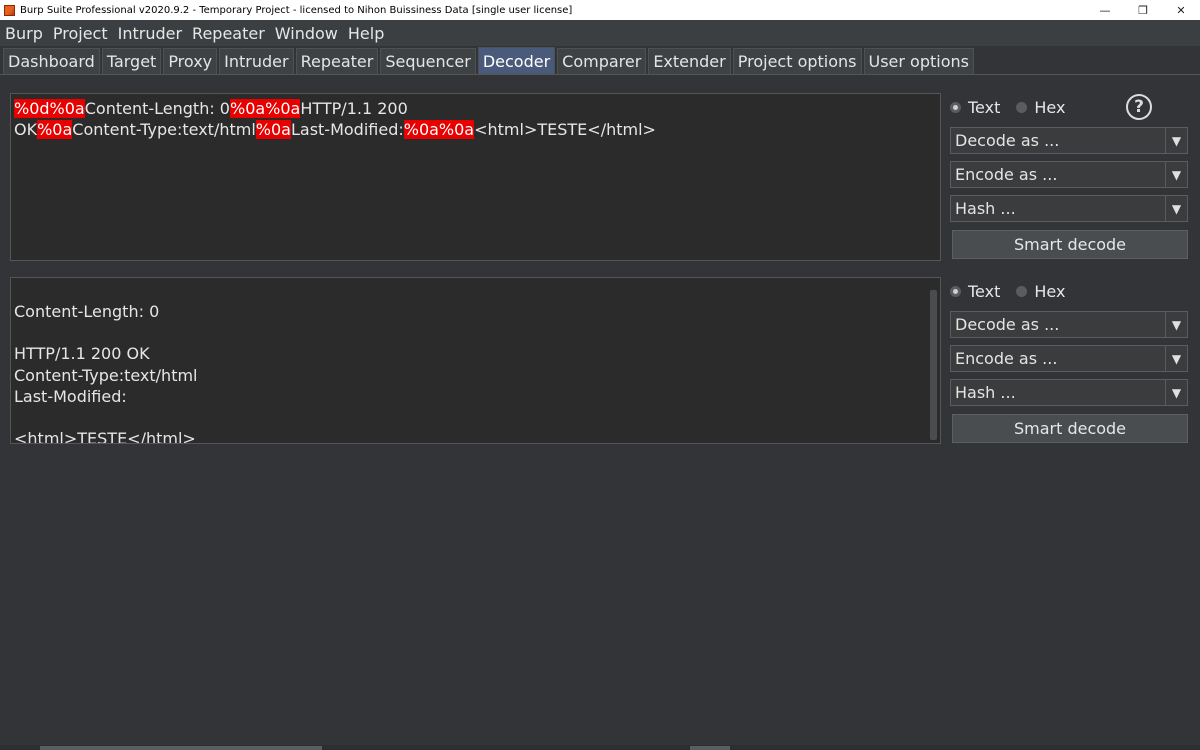 The image size is (1200, 750). What do you see at coordinates (106, 375) in the screenshot?
I see `output-line: Content-Type:text/html` at bounding box center [106, 375].